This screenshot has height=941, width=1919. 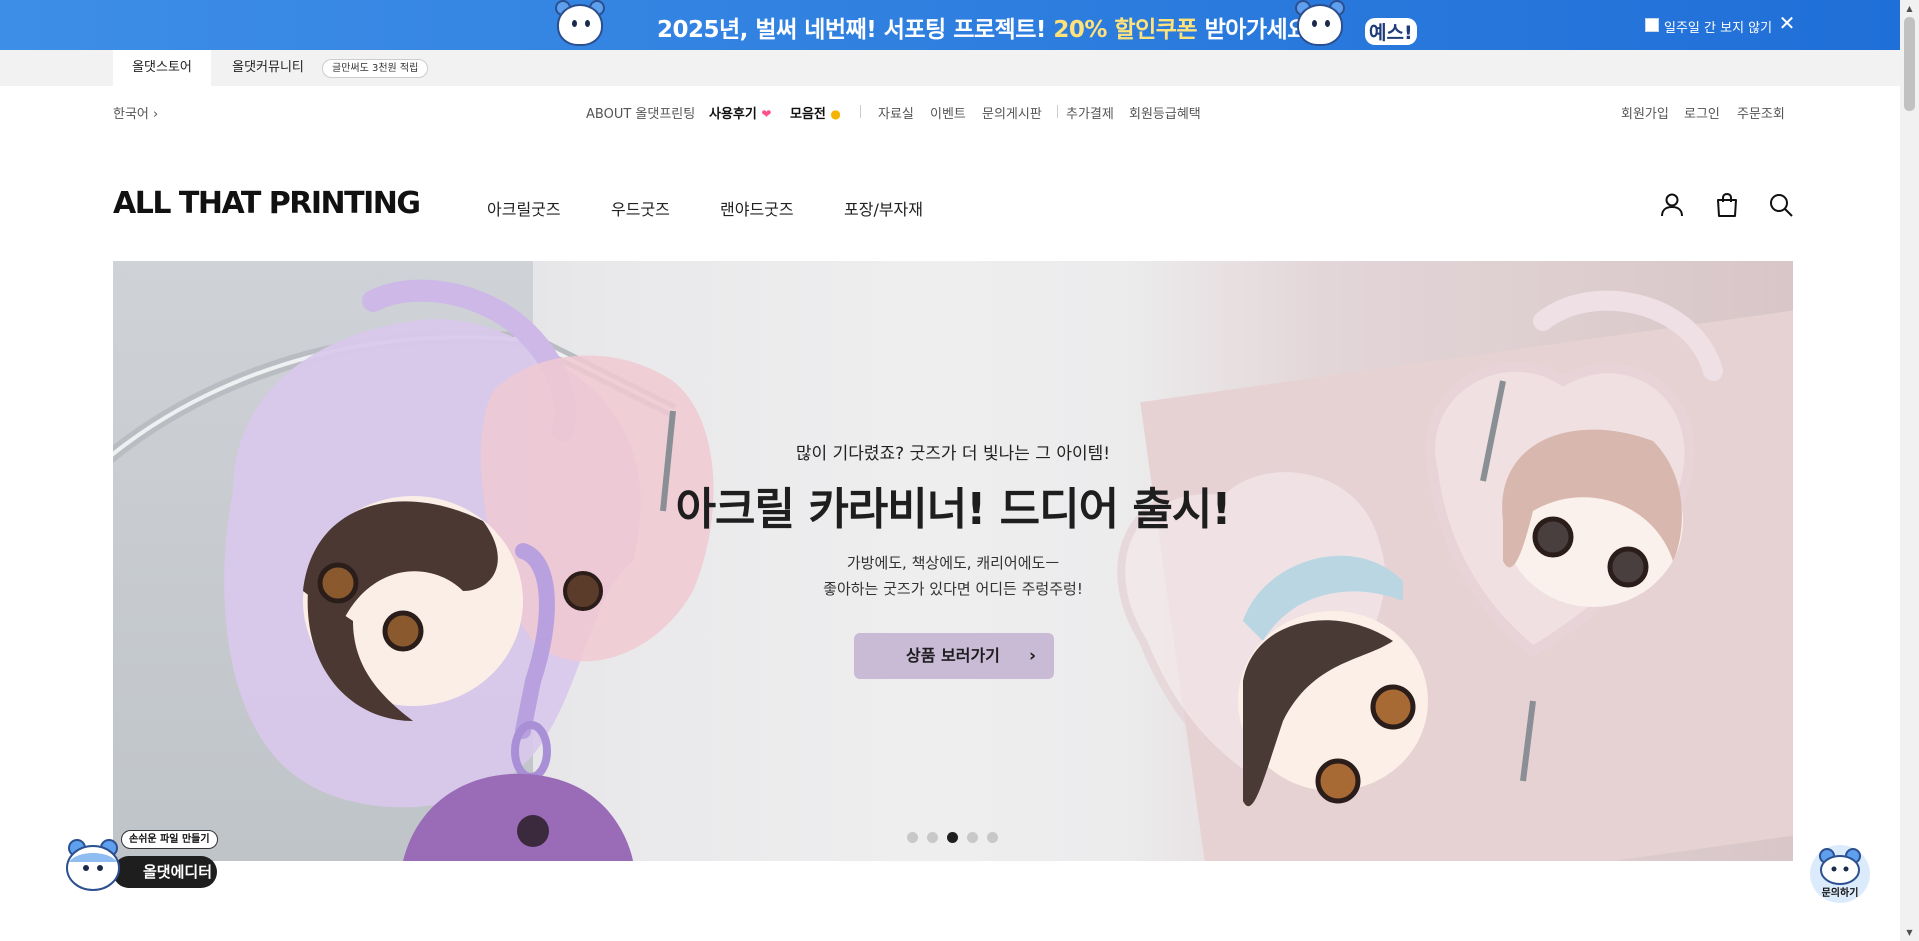 I want to click on search-icon, so click(x=1781, y=205).